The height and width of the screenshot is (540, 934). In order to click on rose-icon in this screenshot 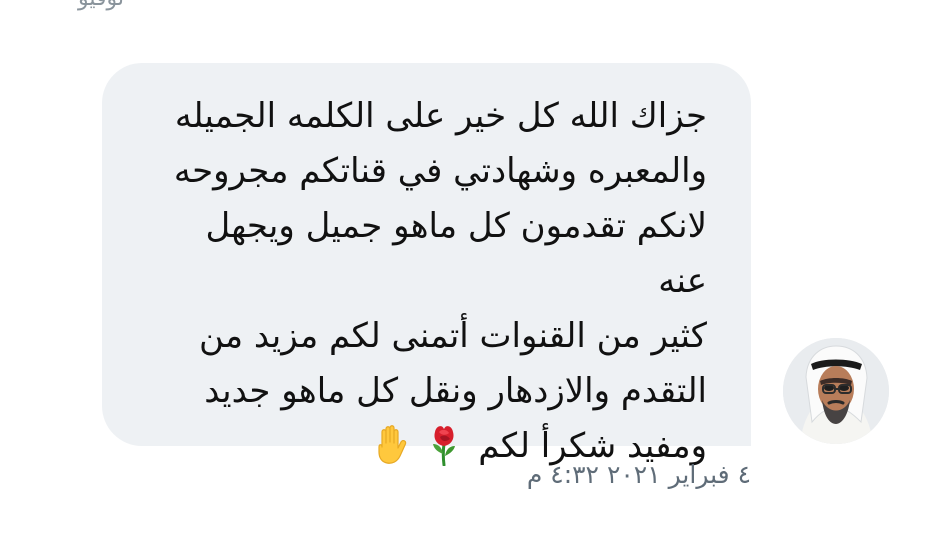, I will do `click(444, 447)`.